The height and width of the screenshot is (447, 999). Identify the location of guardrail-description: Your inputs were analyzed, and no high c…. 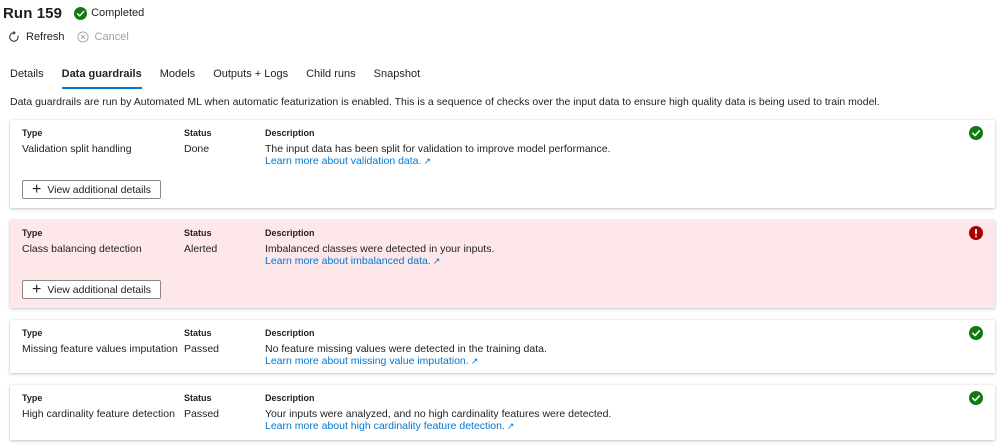
(438, 414).